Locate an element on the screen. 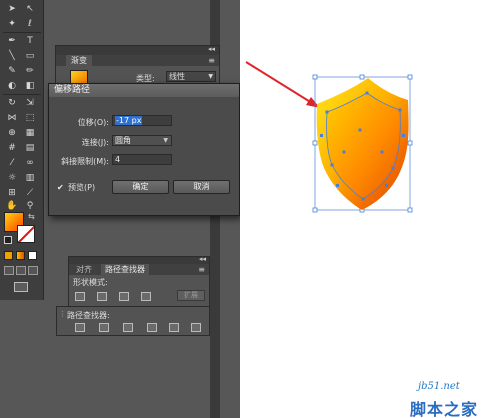 This screenshot has height=418, width=500. joins-value: 圆角 is located at coordinates (123, 140).